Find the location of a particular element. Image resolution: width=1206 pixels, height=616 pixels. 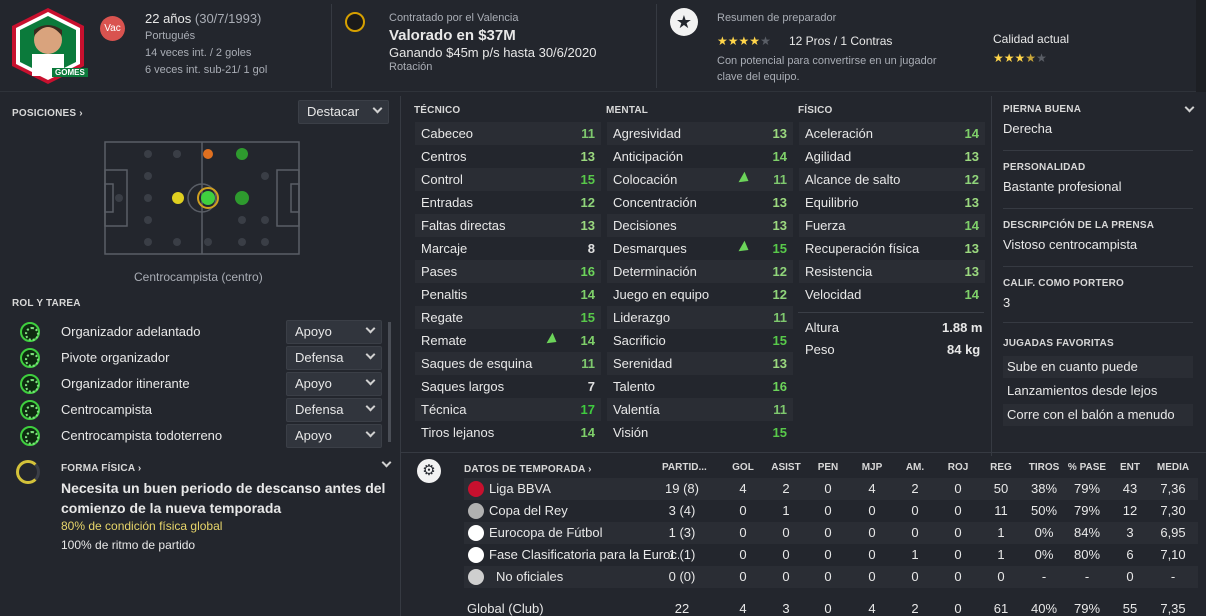

attribute-row: Colocación 11 is located at coordinates (700, 179).